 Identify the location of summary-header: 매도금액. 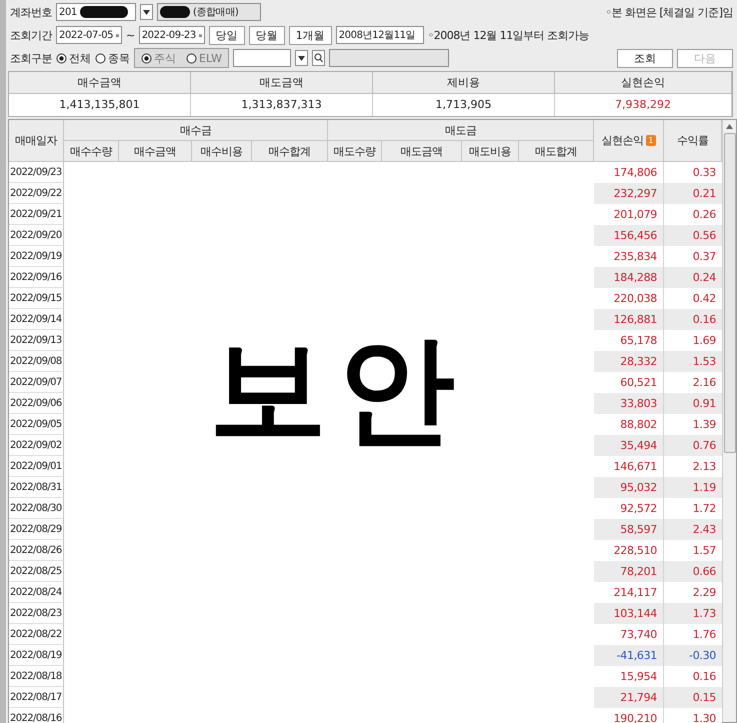
(282, 83).